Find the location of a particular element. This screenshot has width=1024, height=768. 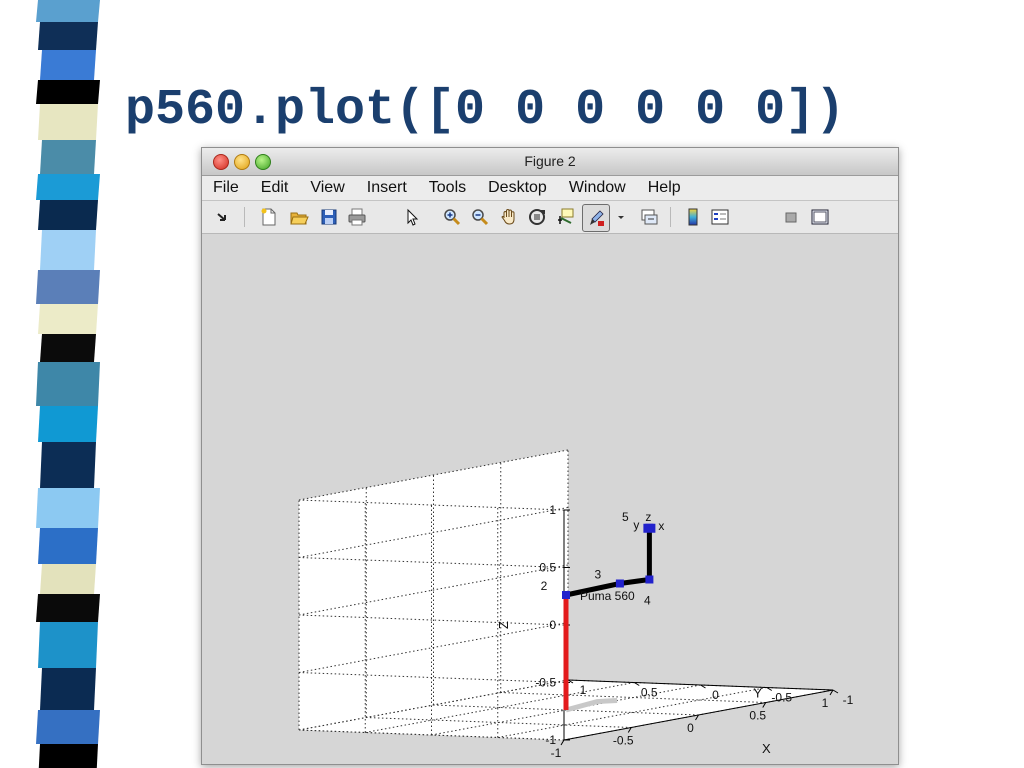

menu-help: Help is located at coordinates (664, 188).